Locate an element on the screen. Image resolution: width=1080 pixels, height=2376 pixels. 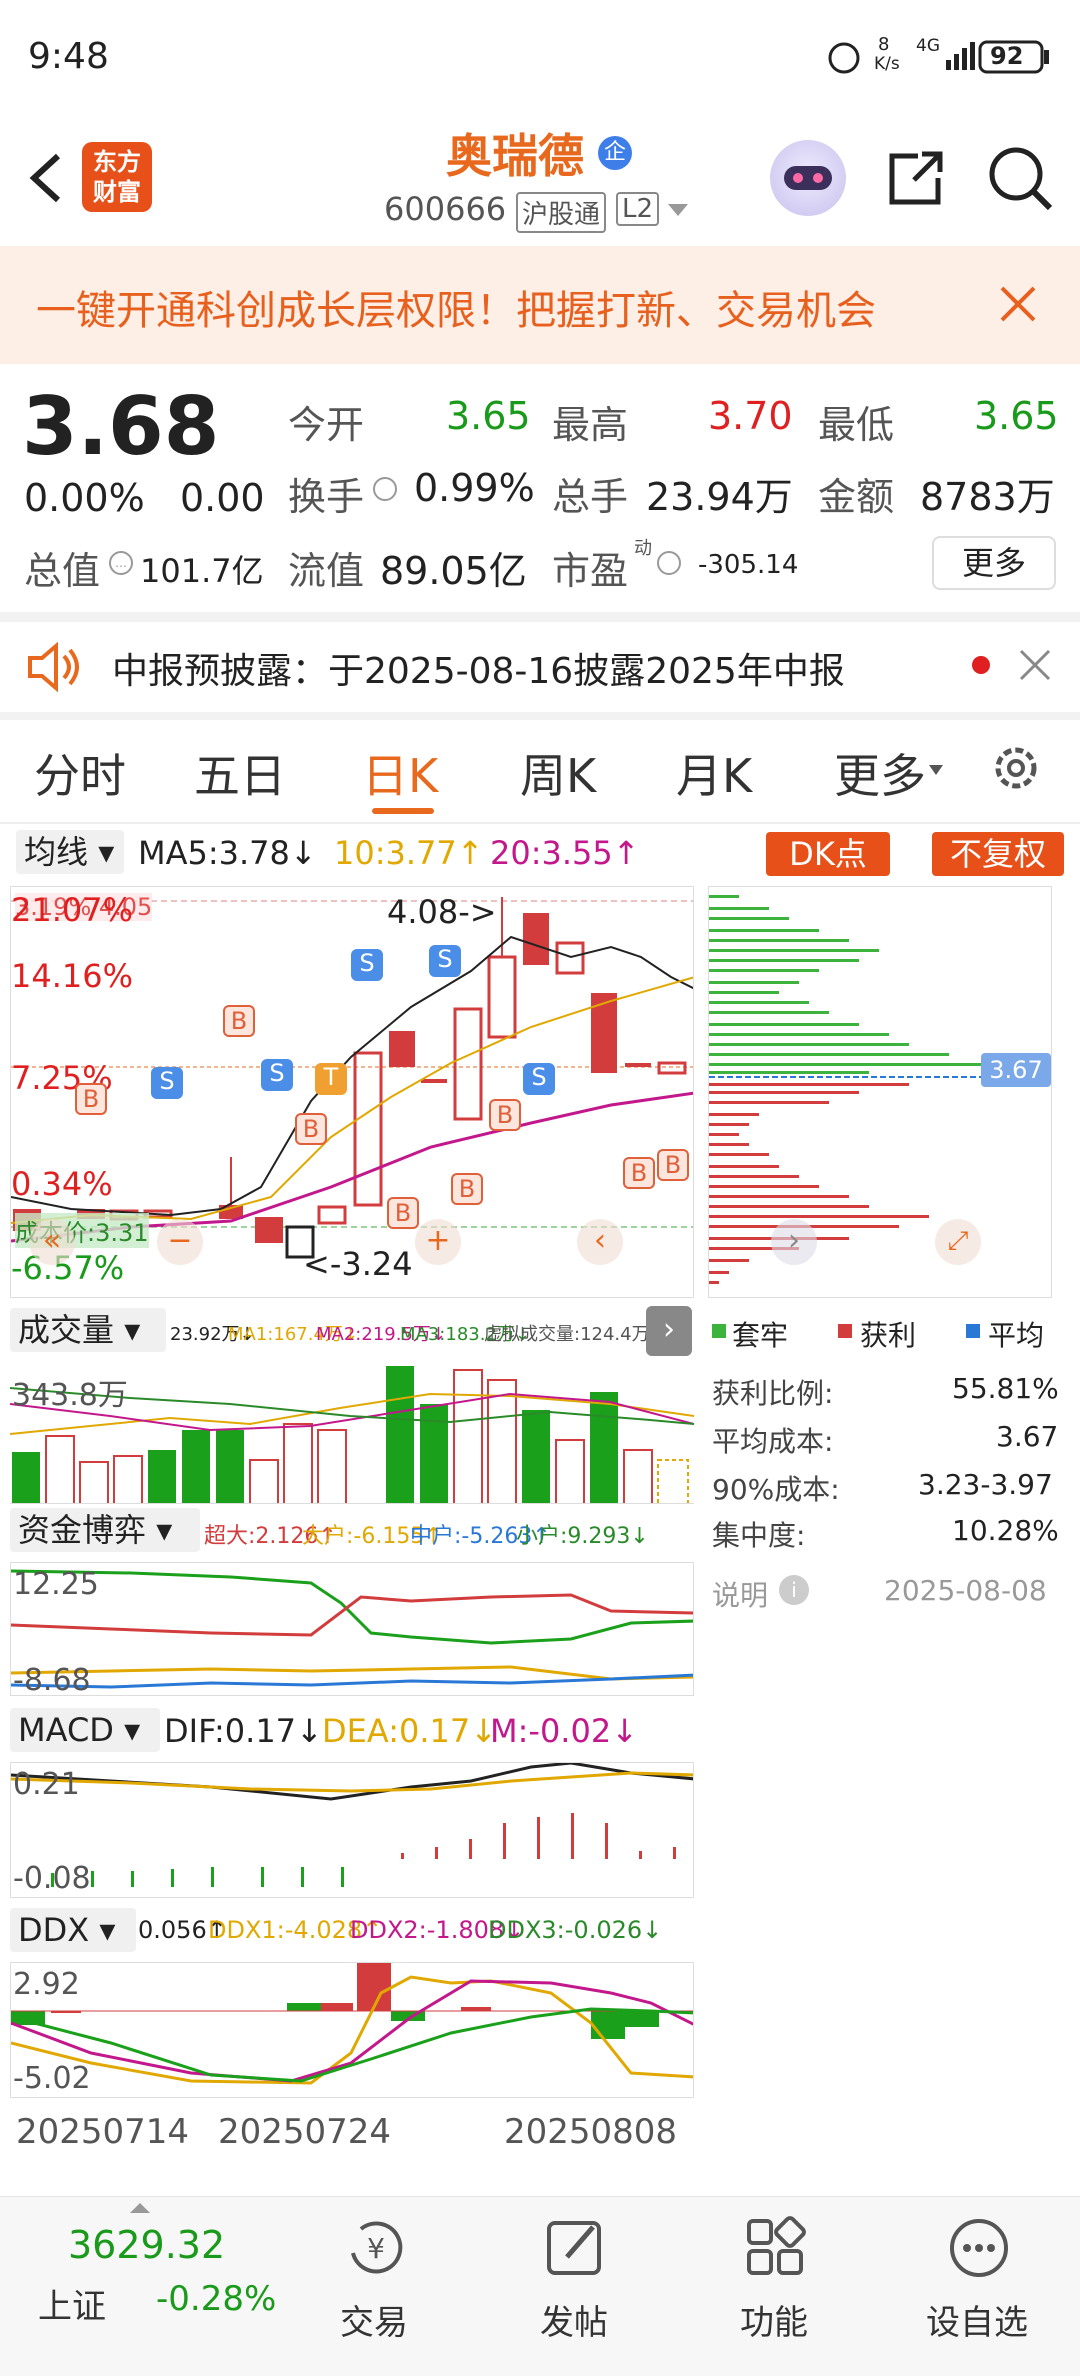
zoom-out-button: − is located at coordinates (180, 1242).